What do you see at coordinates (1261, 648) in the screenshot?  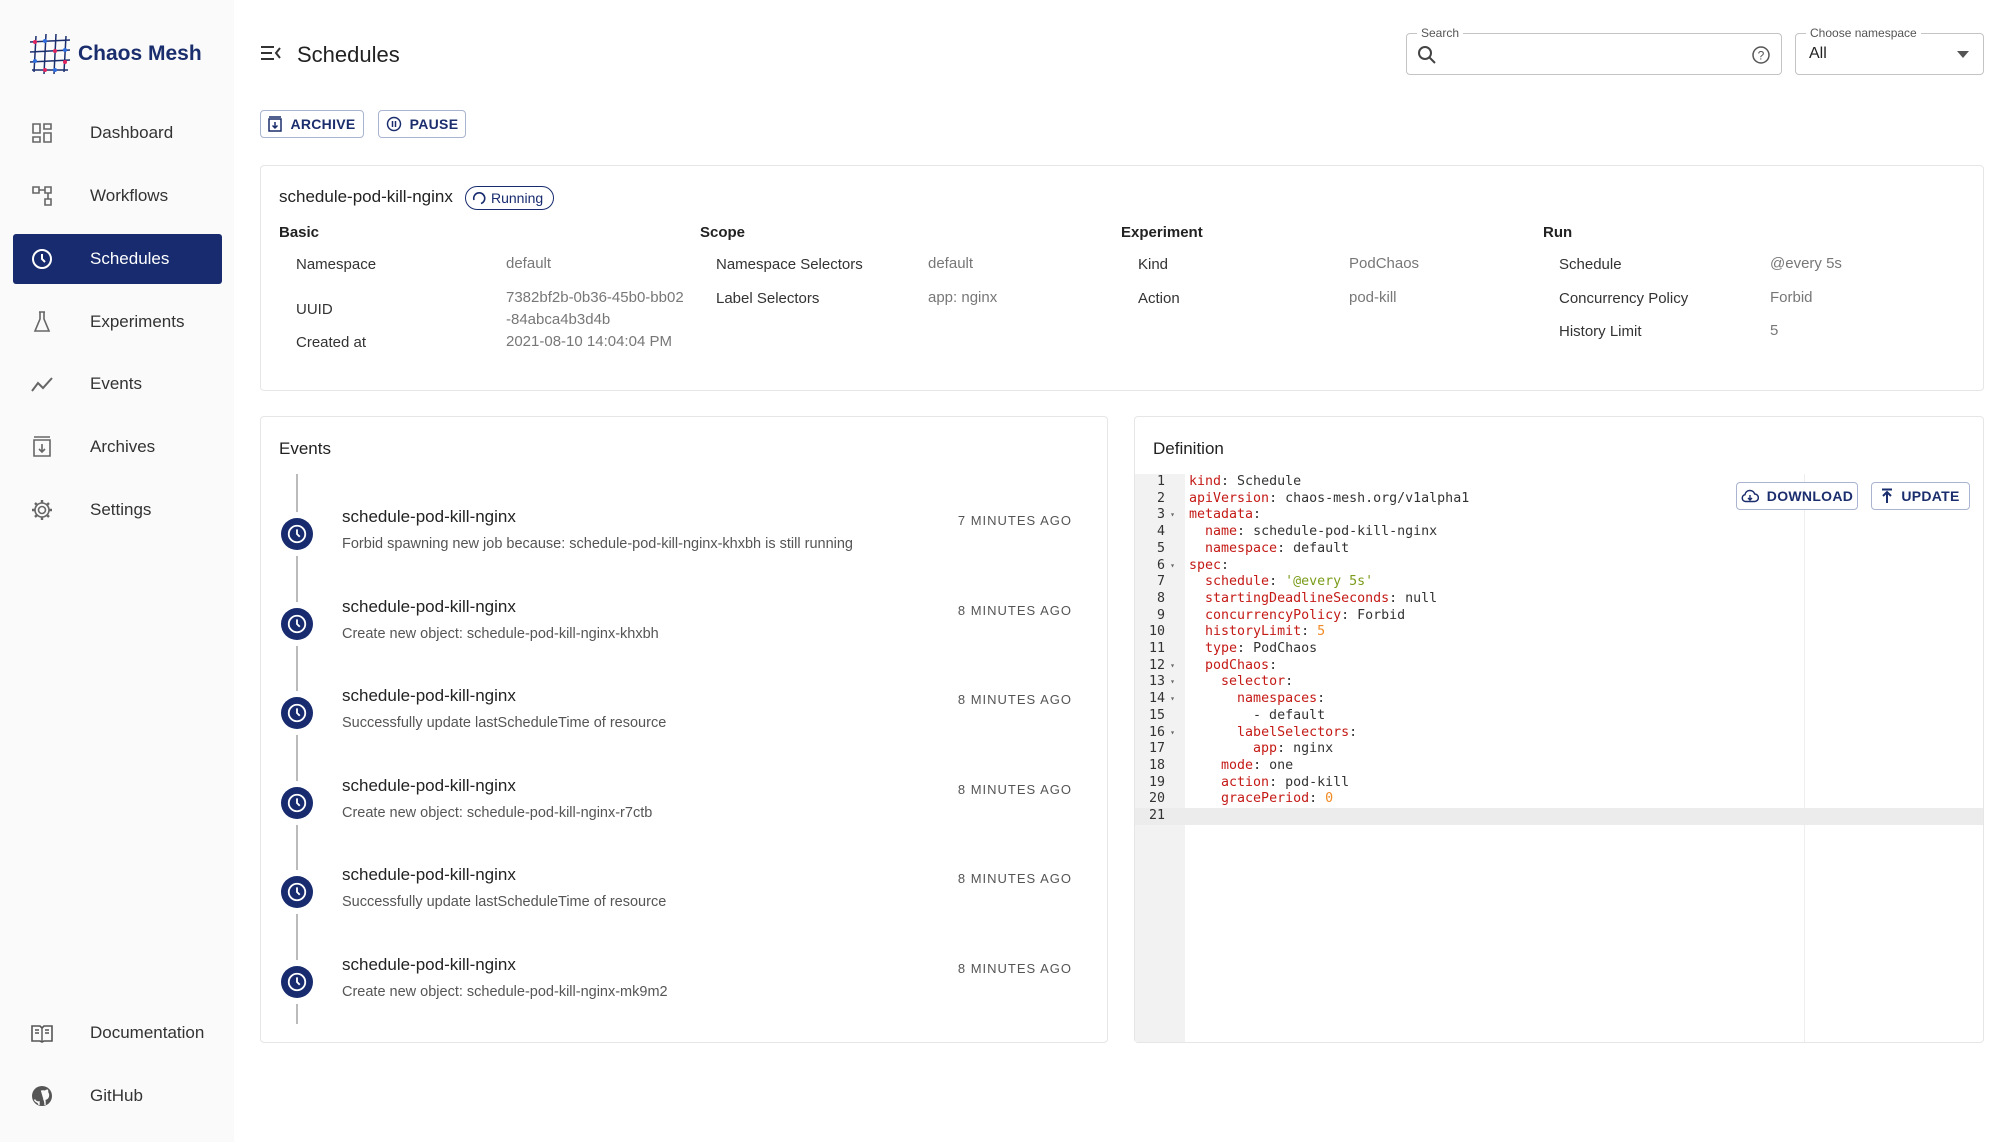 I see `code-line: type: PodChaos` at bounding box center [1261, 648].